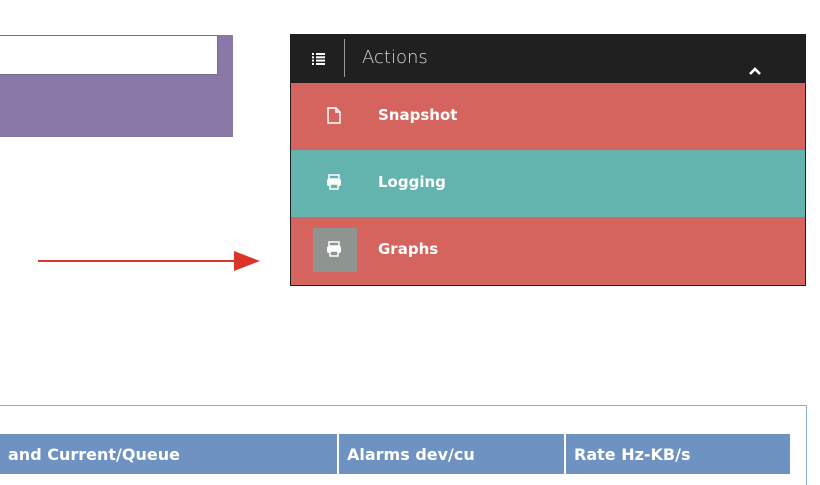 This screenshot has width=820, height=485. Describe the element at coordinates (109, 55) in the screenshot. I see `text-input` at that location.